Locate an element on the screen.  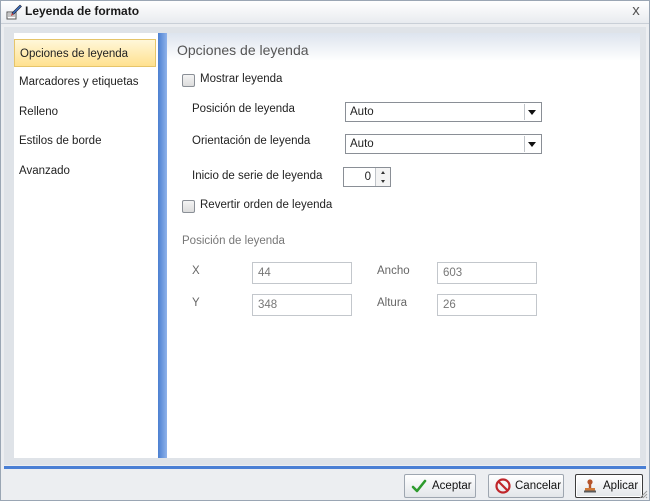
x-label: X is located at coordinates (196, 271).